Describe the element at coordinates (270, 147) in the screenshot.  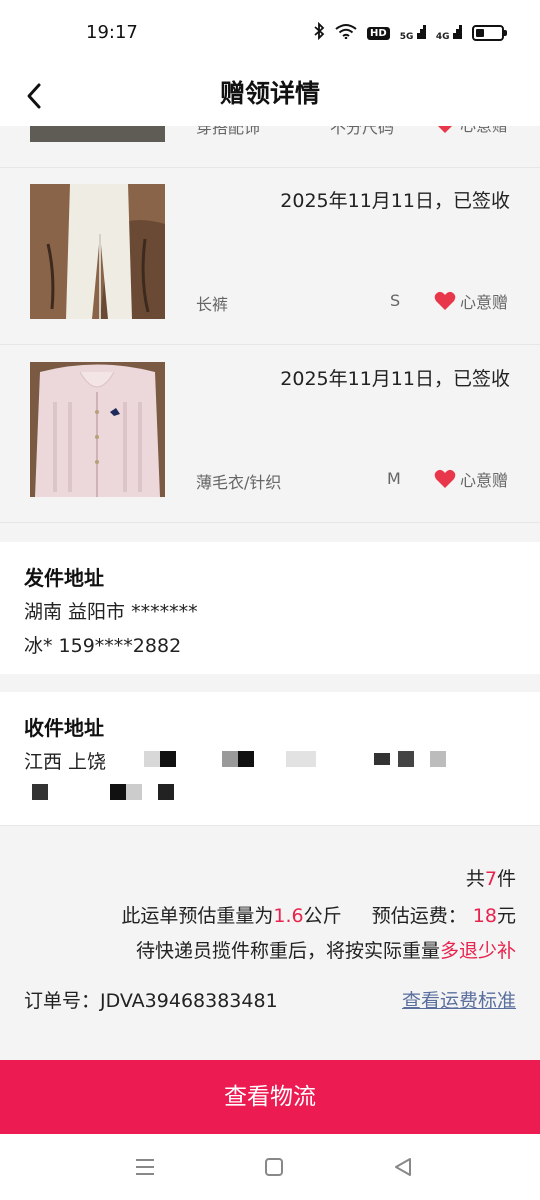
I see `list-item: 穿搭配饰 不分尺码 心意赠` at that location.